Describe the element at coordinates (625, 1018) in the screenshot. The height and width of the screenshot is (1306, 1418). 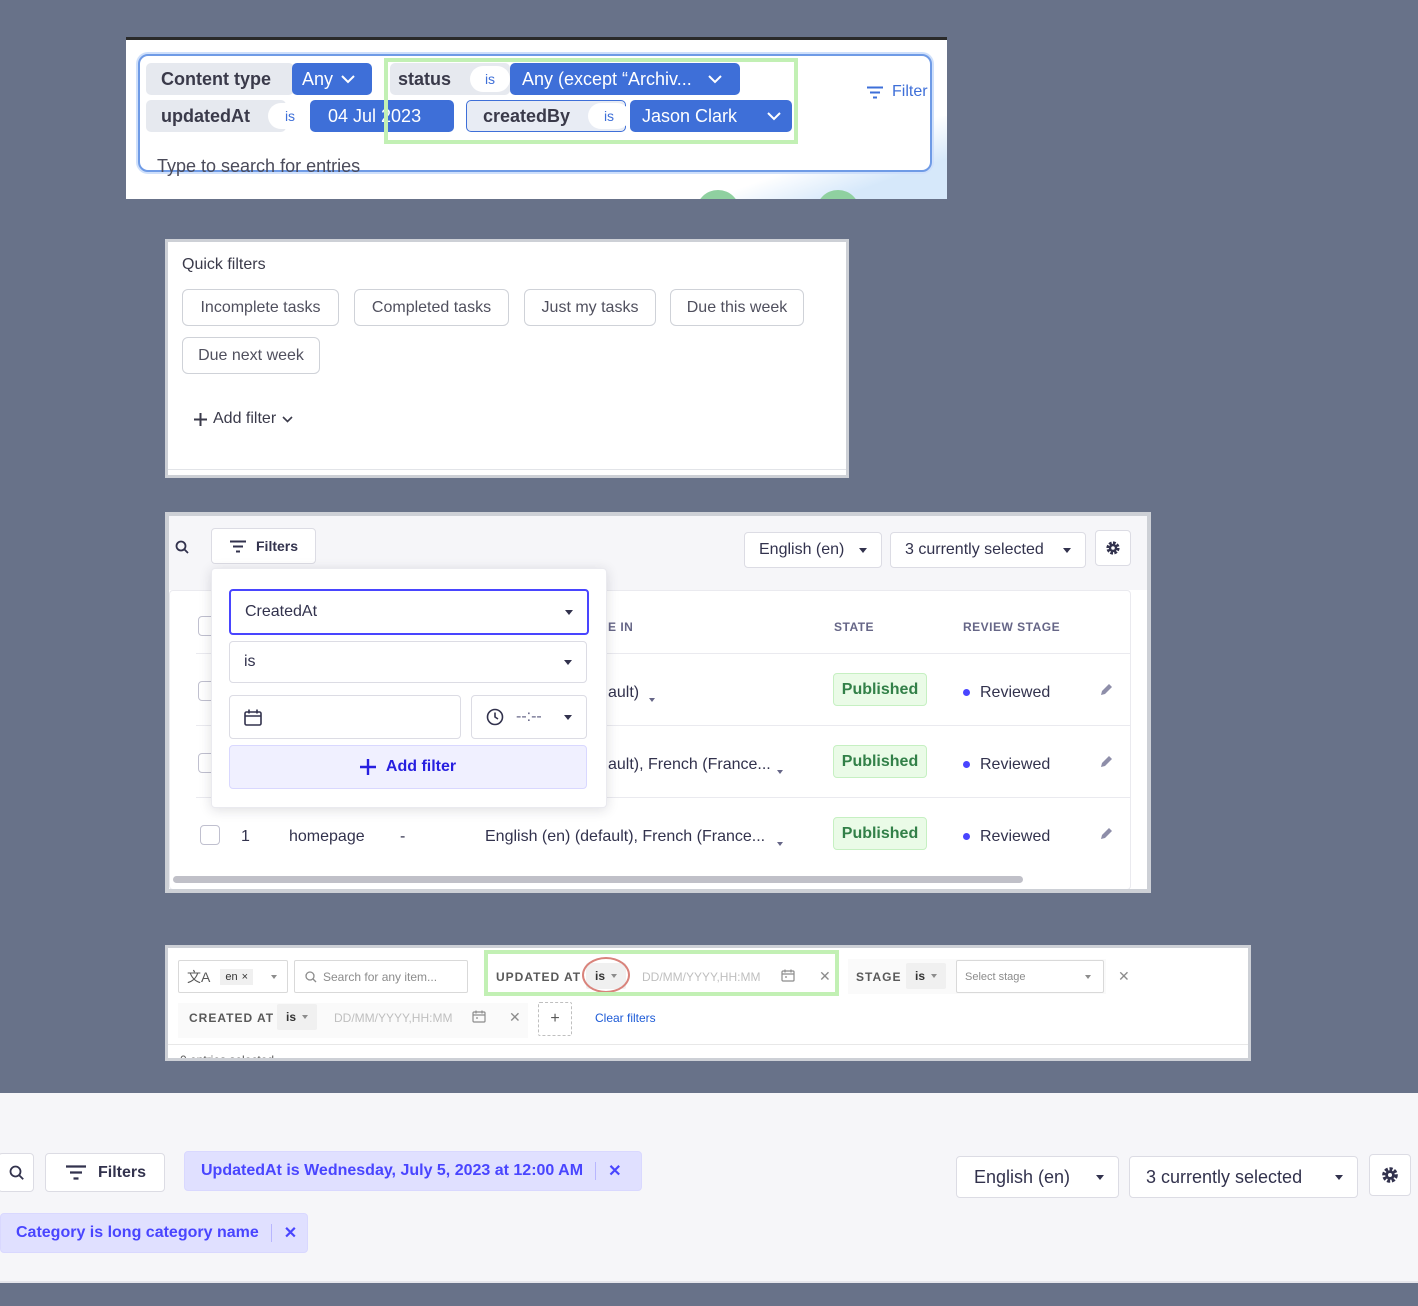
I see `clear-filters-link: Clear filters` at that location.